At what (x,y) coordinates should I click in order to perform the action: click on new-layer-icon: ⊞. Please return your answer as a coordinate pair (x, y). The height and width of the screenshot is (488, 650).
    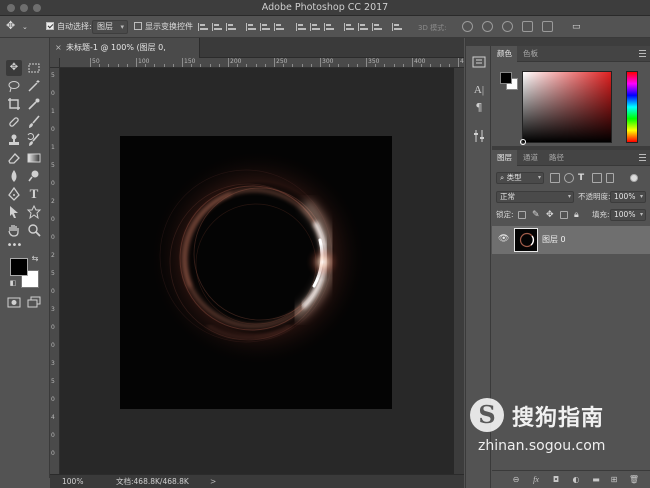
    Looking at the image, I should click on (614, 480).